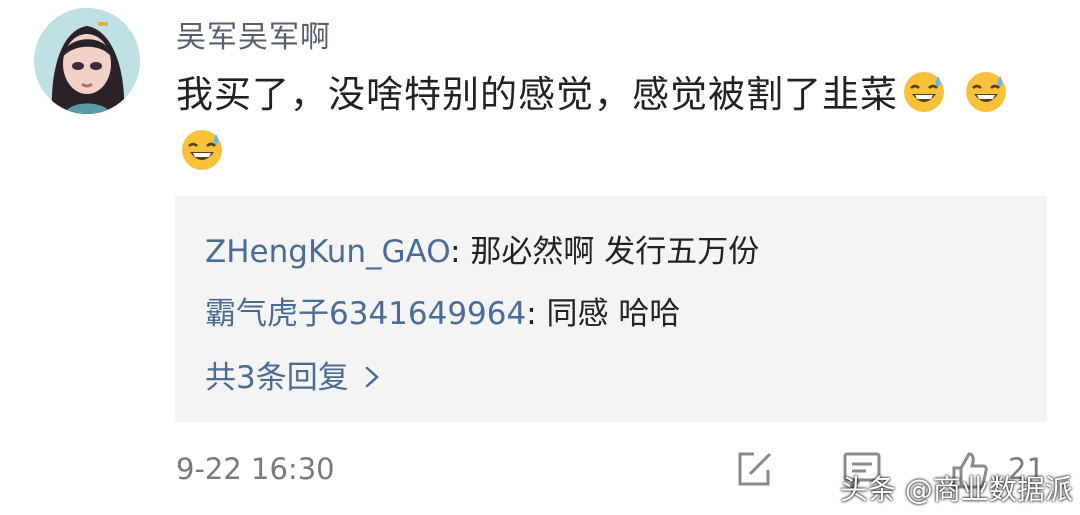 Image resolution: width=1080 pixels, height=515 pixels. Describe the element at coordinates (956, 489) in the screenshot. I see `watermark: 头条 @商业数据派` at that location.